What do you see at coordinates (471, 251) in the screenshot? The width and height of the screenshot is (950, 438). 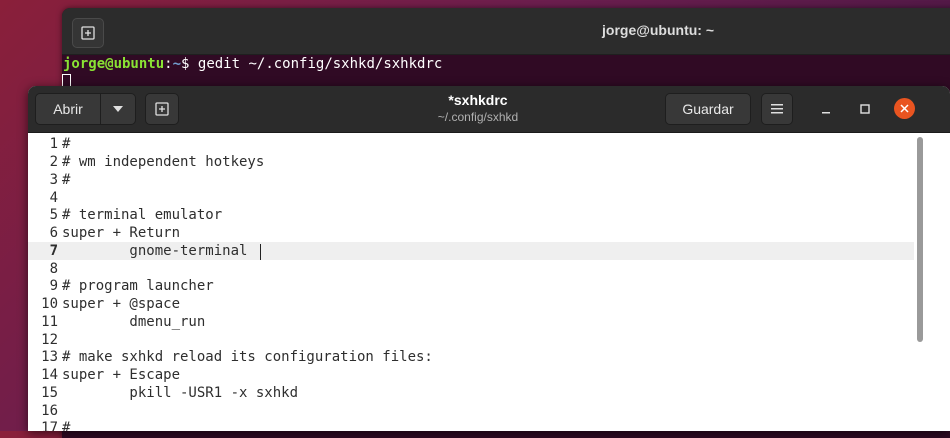 I see `current-editor-line: 7 gnome-terminal` at bounding box center [471, 251].